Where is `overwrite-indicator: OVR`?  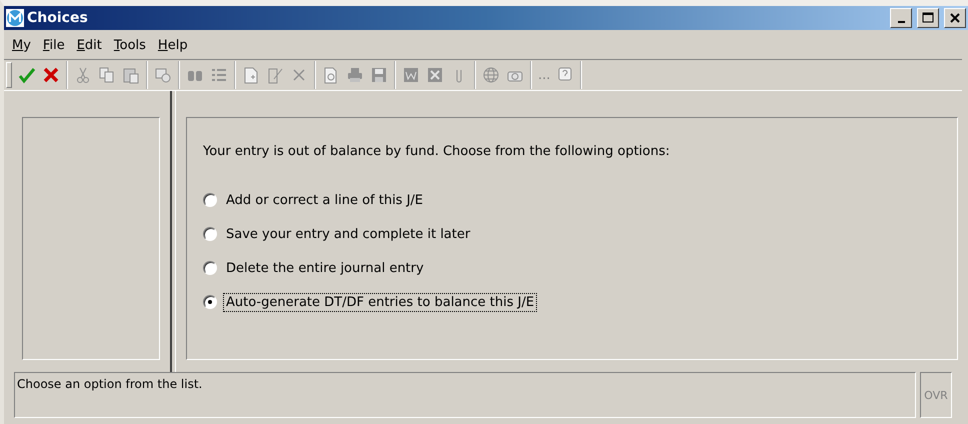 overwrite-indicator: OVR is located at coordinates (936, 395).